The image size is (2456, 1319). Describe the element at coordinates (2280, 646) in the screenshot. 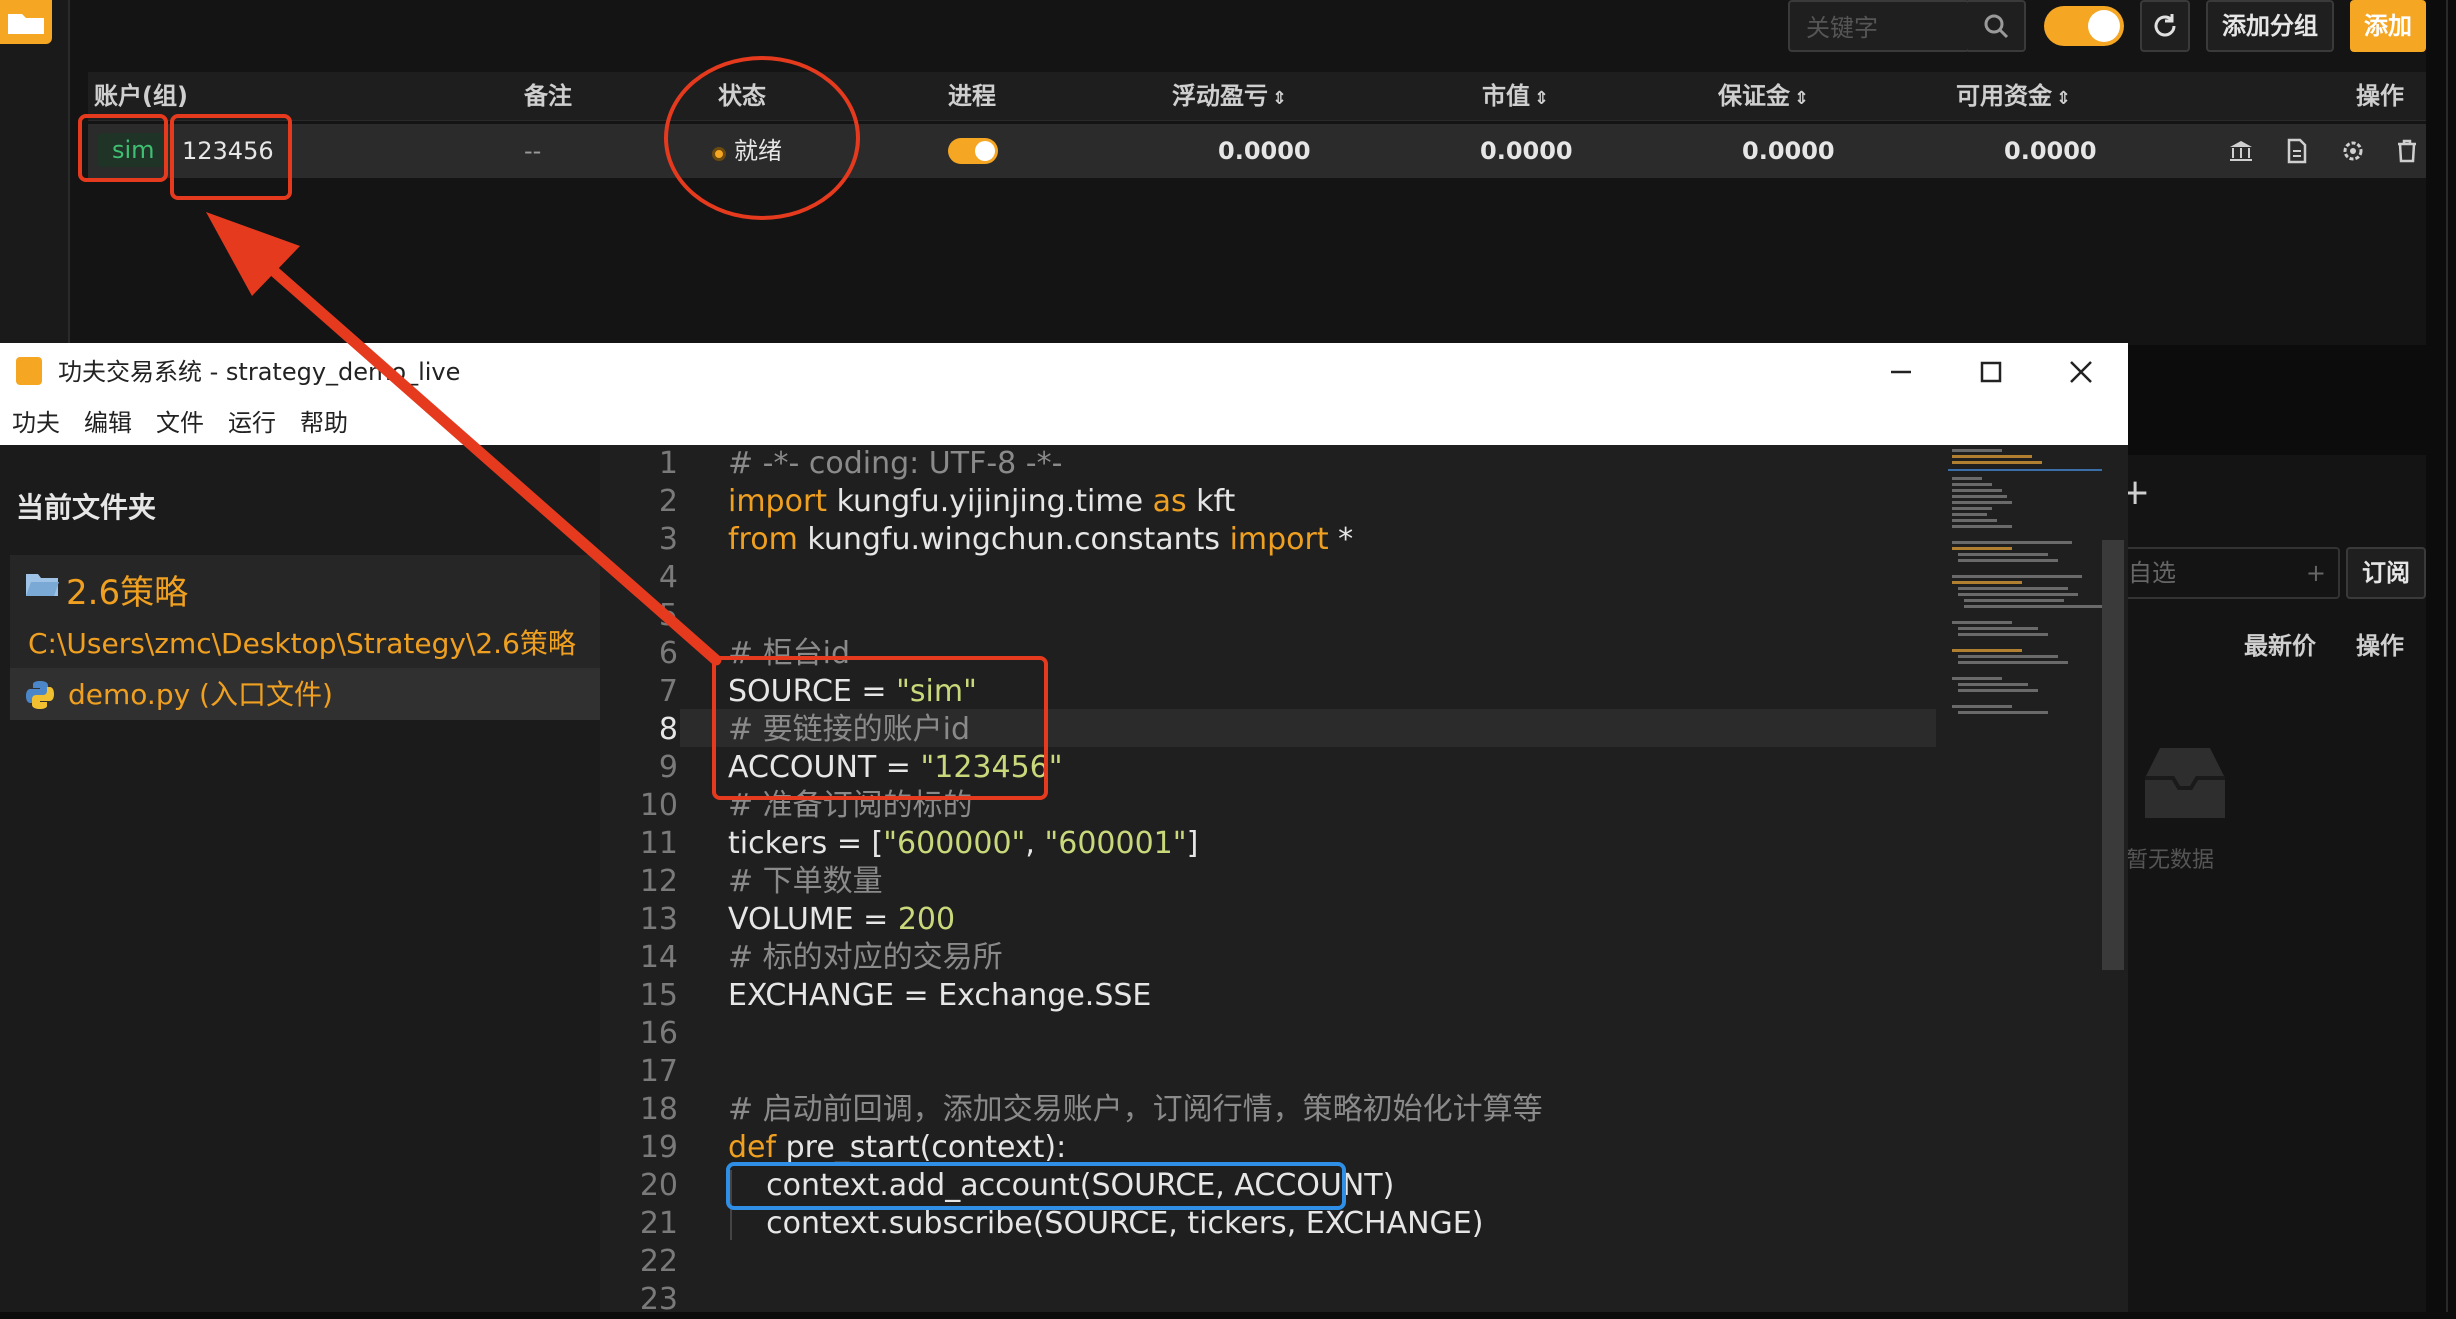

I see `col-latest-price: 最新价` at that location.